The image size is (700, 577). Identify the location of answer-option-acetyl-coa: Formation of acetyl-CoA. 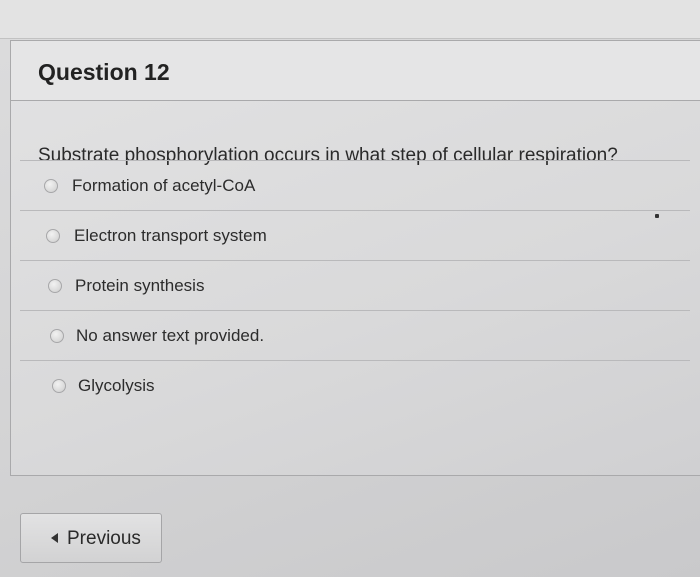
(355, 185).